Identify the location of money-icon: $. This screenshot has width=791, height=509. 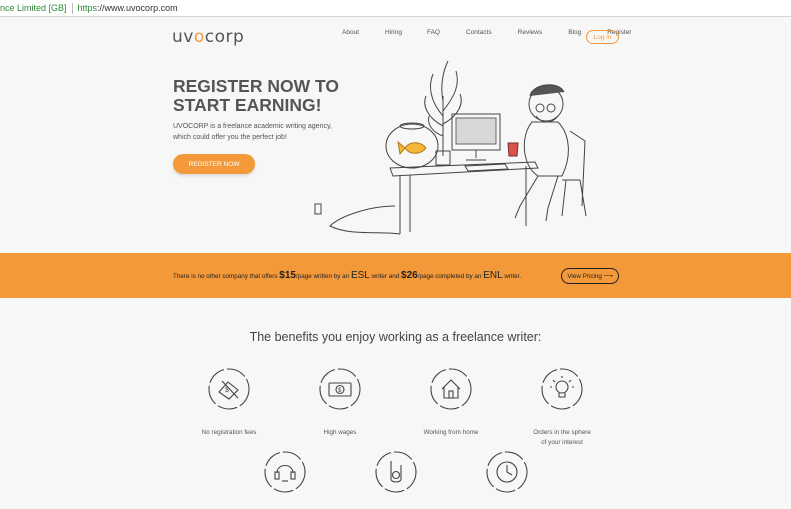
(340, 389).